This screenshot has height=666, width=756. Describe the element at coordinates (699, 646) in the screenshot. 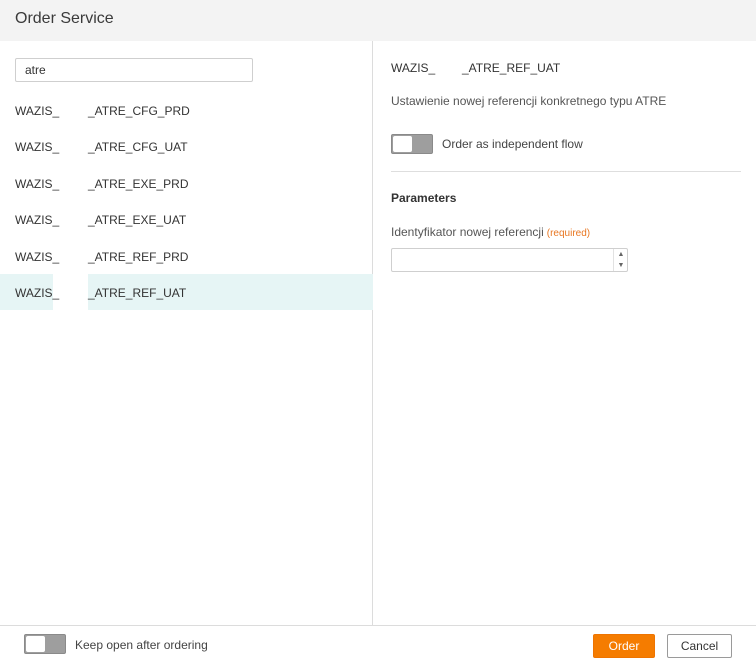

I see `cancel-button: Cancel` at that location.